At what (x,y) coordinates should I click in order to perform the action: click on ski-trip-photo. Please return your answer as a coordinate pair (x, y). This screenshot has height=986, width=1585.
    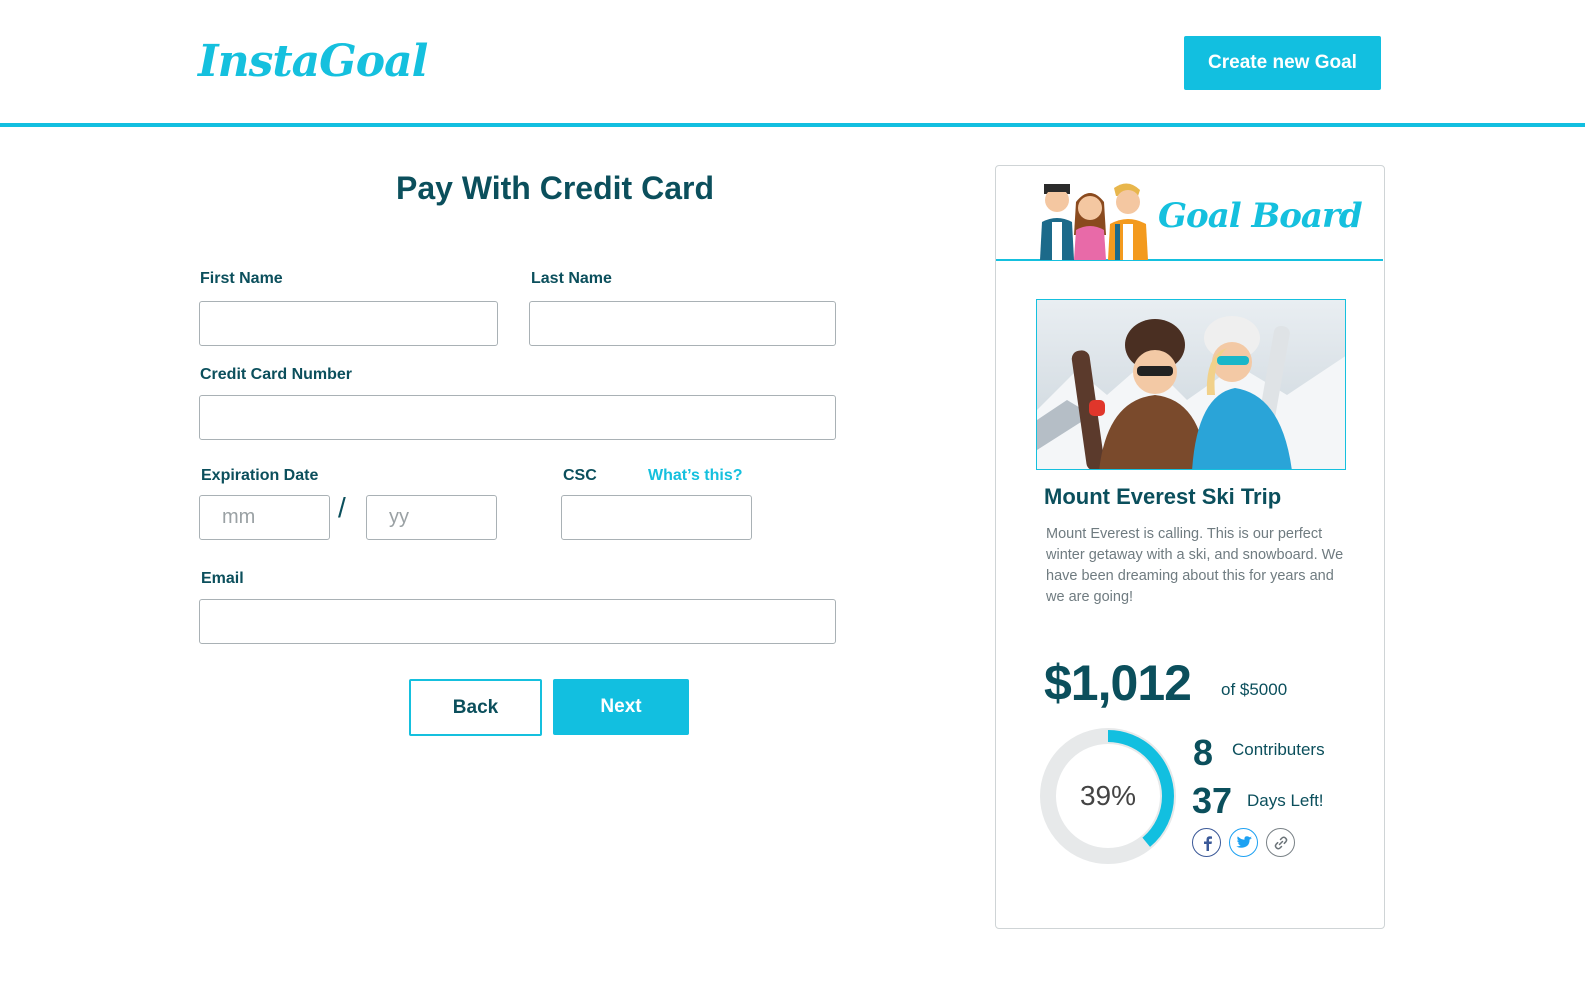
    Looking at the image, I should click on (1191, 384).